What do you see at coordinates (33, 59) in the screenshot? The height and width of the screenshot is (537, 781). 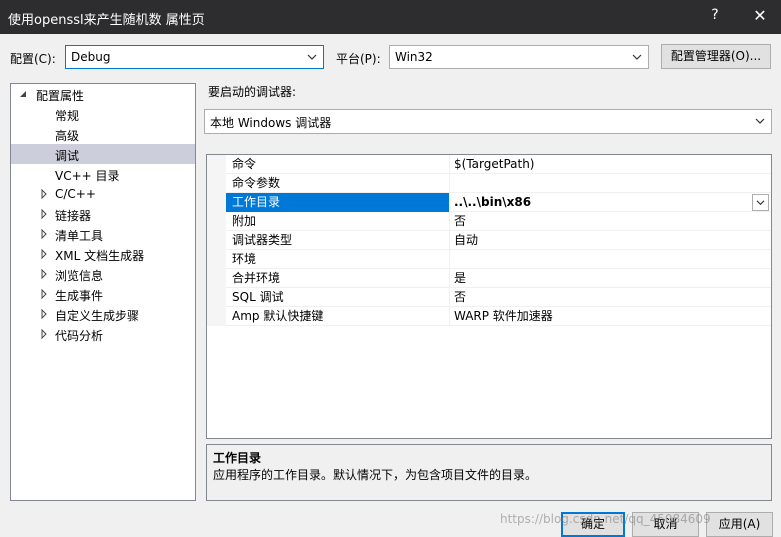 I see `config-label: 配置(C):` at bounding box center [33, 59].